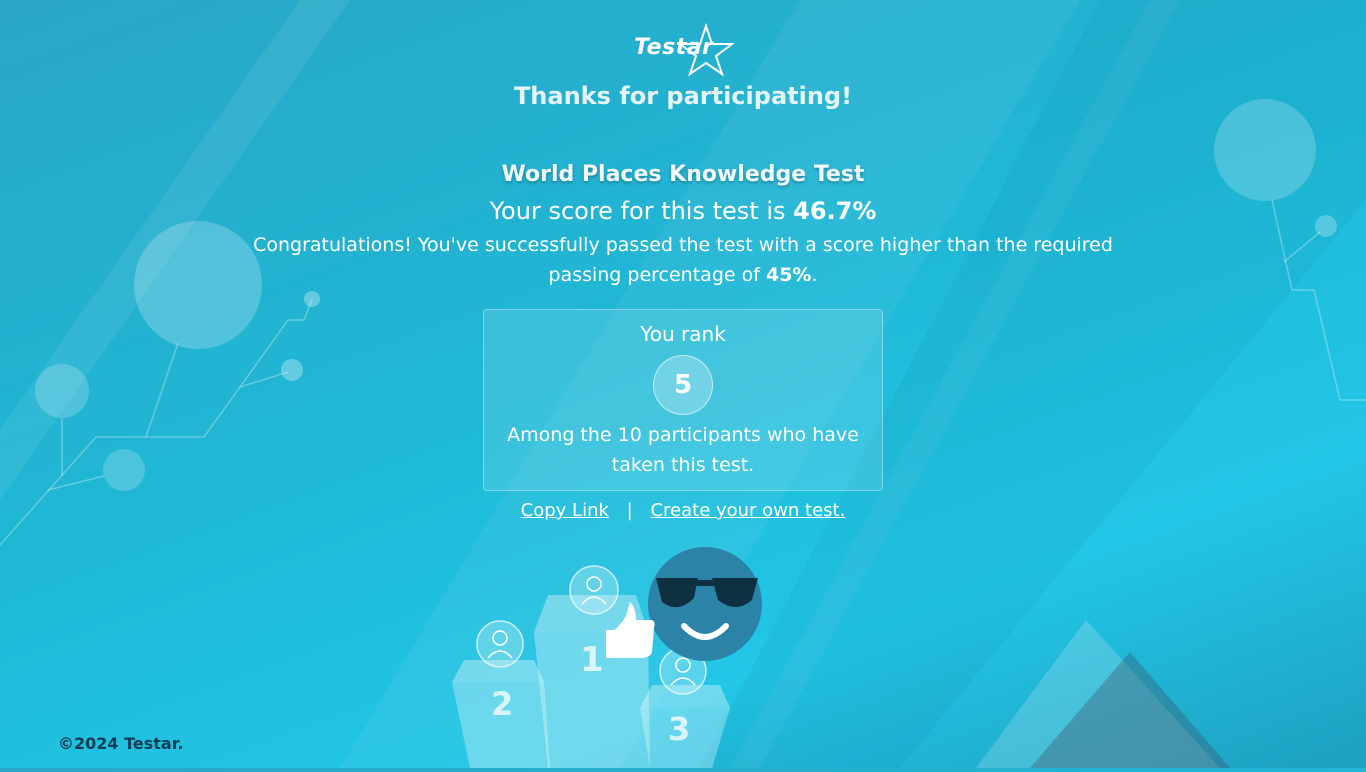 The image size is (1366, 772). I want to click on congrats-end: ., so click(814, 275).